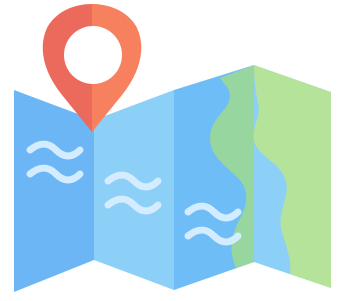 This screenshot has height=301, width=349. I want to click on pin-hole, so click(93, 55).